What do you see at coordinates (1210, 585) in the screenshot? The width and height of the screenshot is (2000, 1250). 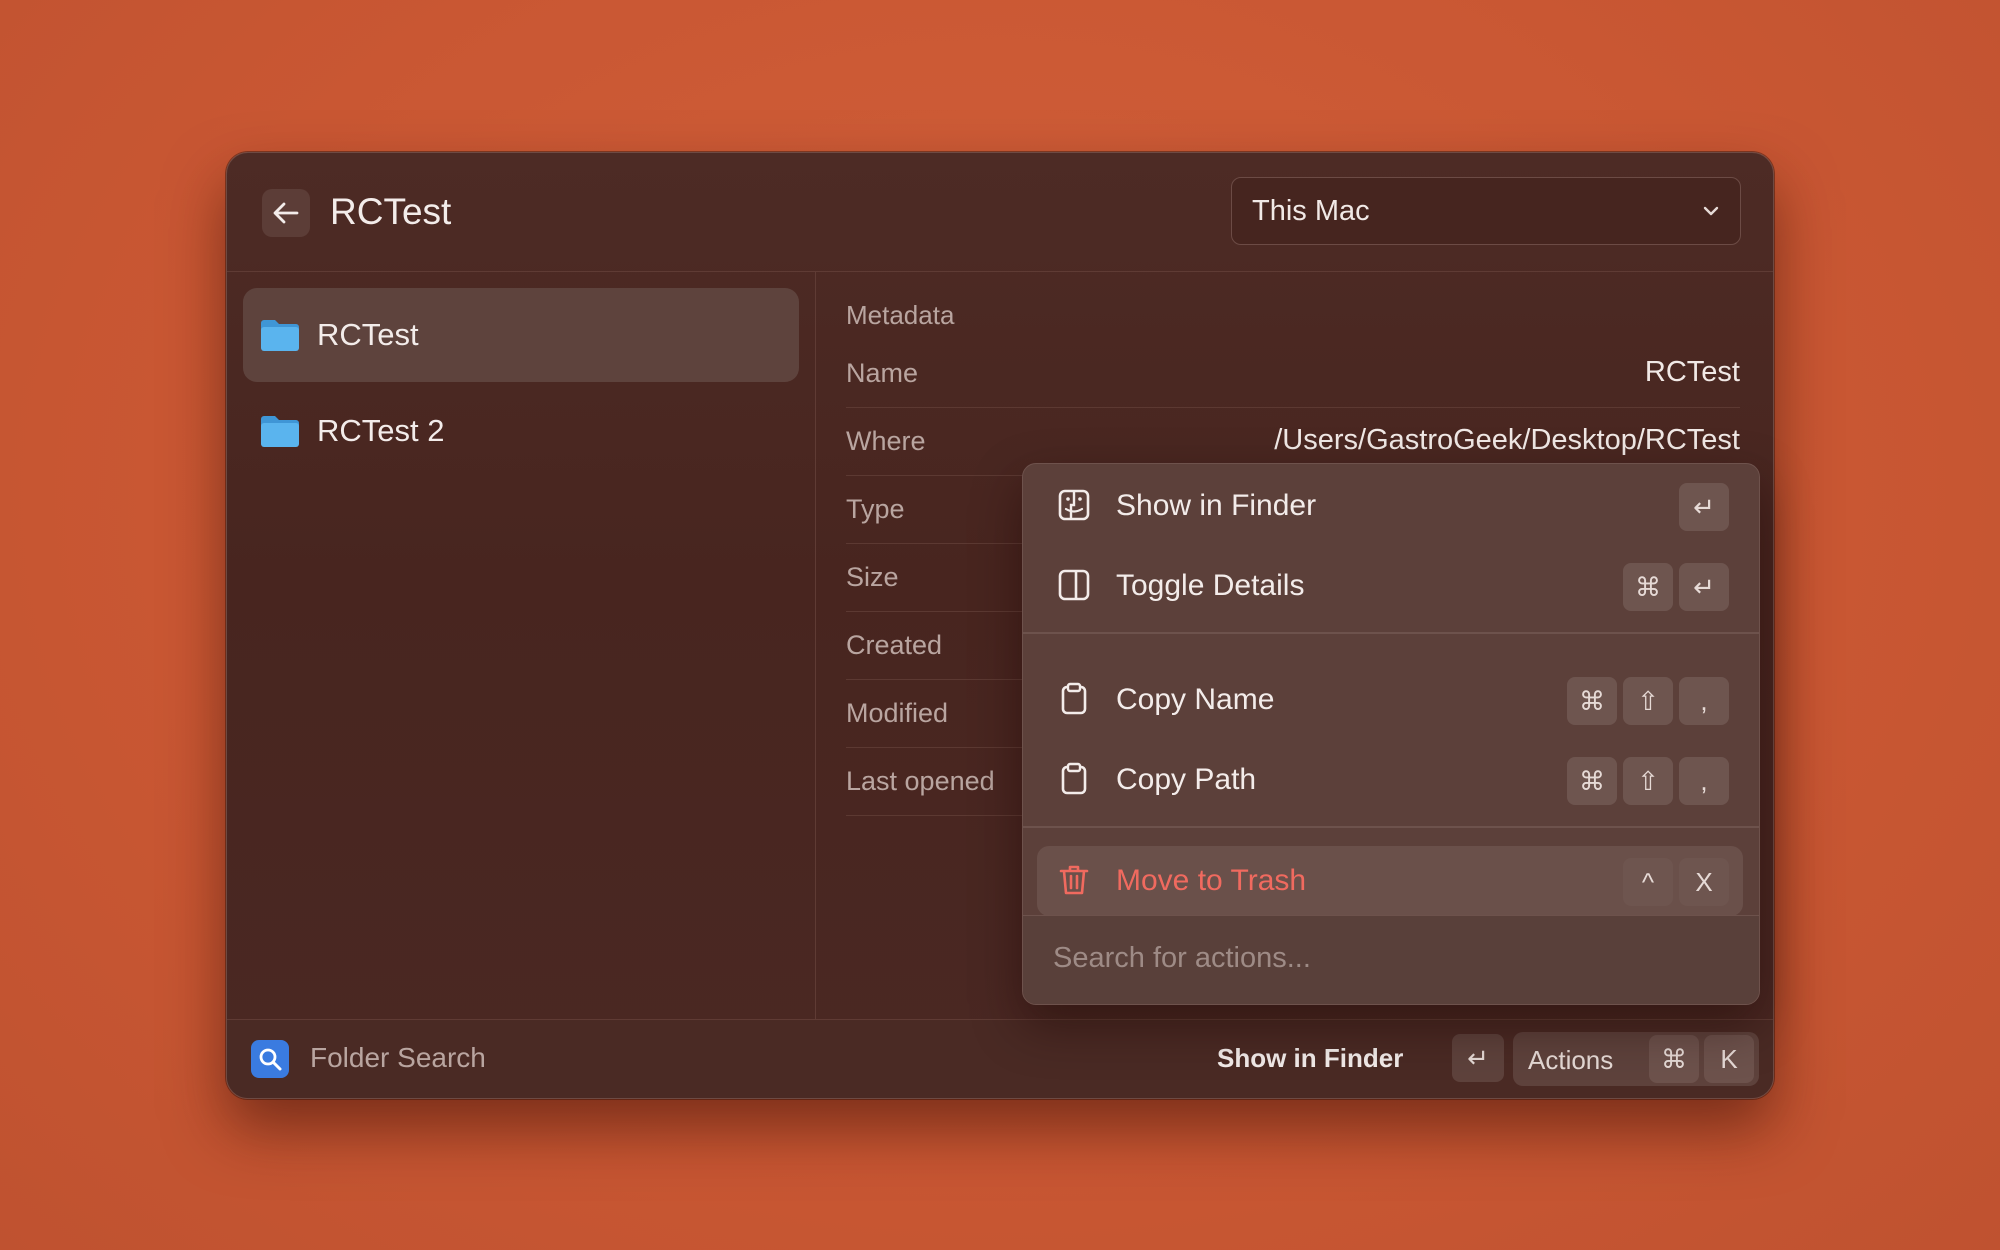 I see `action-label: Toggle Details` at bounding box center [1210, 585].